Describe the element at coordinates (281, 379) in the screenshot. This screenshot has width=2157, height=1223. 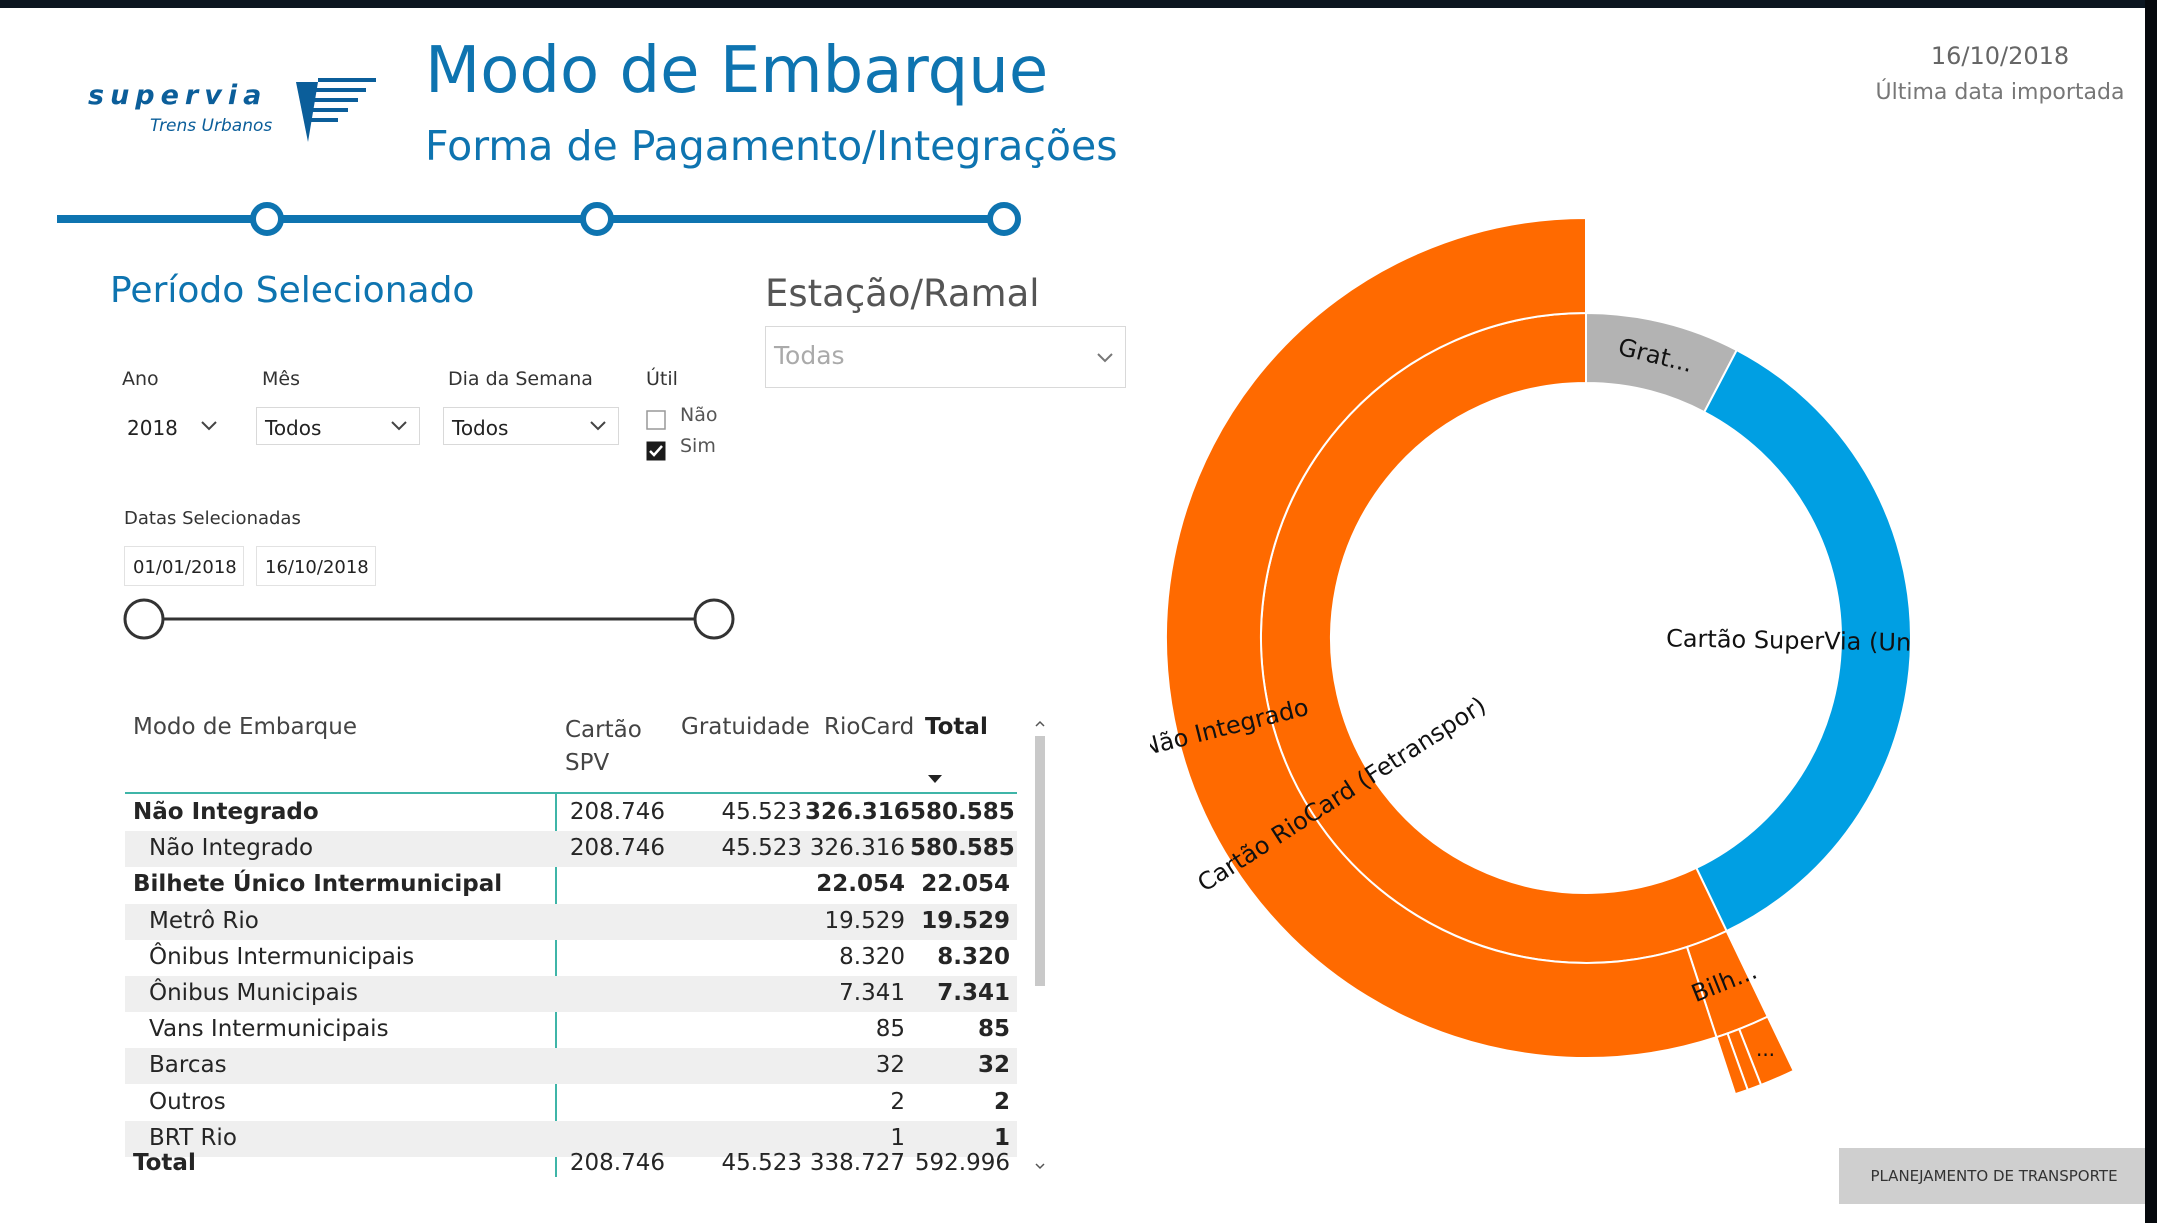
I see `mes-label: Mês` at that location.